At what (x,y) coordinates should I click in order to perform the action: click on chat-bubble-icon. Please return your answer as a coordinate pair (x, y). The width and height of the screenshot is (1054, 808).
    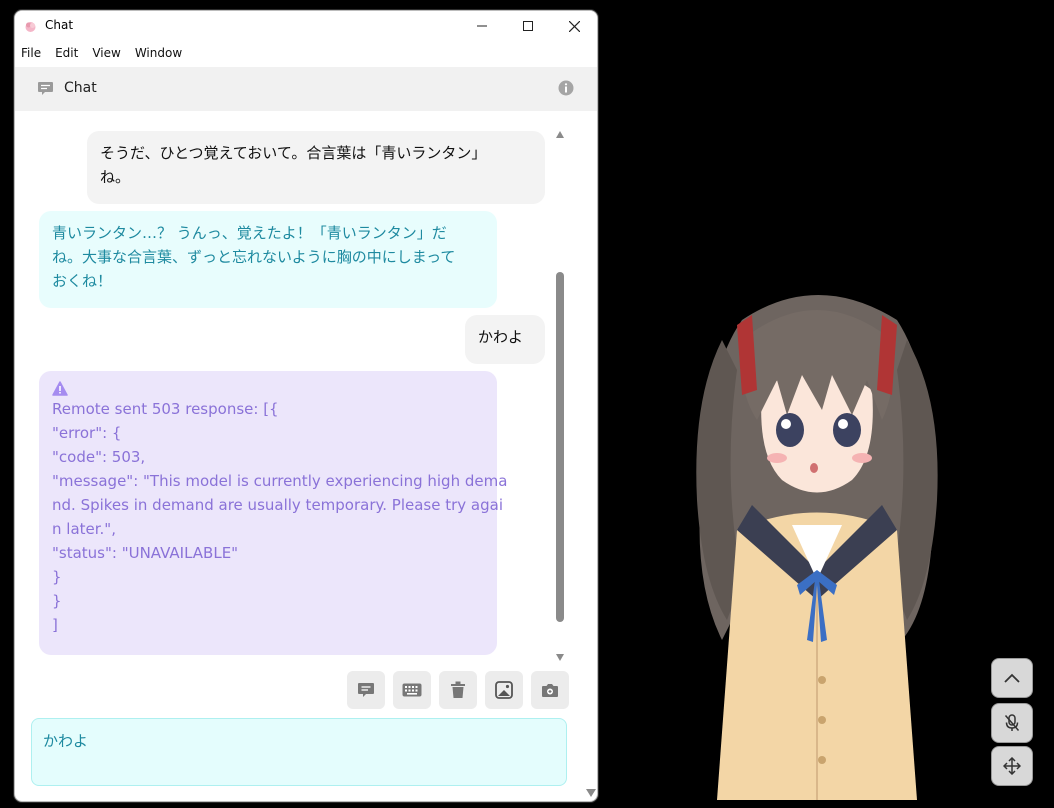
    Looking at the image, I should click on (366, 690).